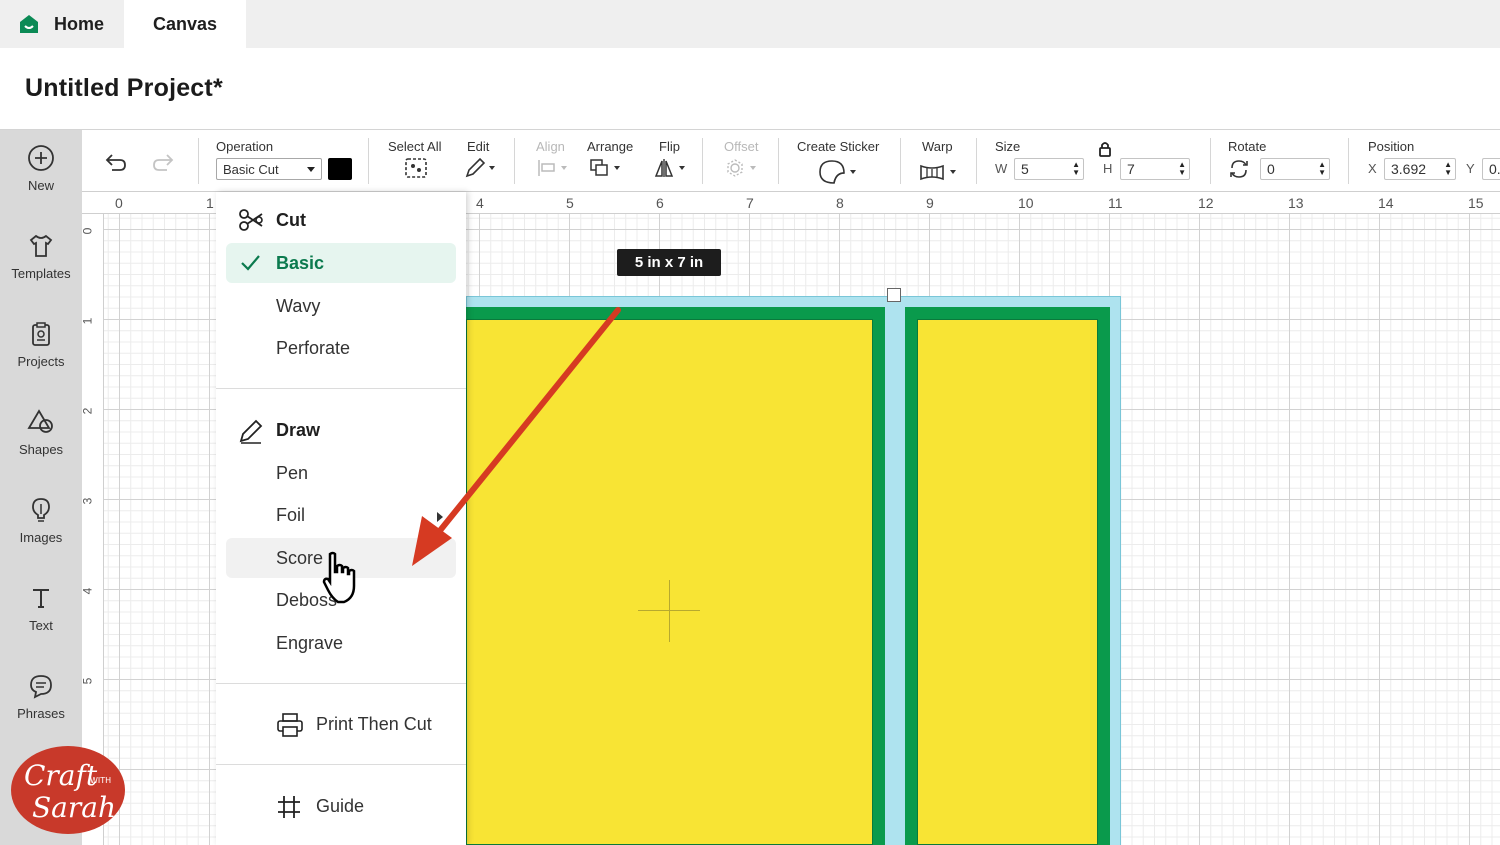 The image size is (1500, 845). What do you see at coordinates (250, 263) in the screenshot?
I see `checkmark-icon` at bounding box center [250, 263].